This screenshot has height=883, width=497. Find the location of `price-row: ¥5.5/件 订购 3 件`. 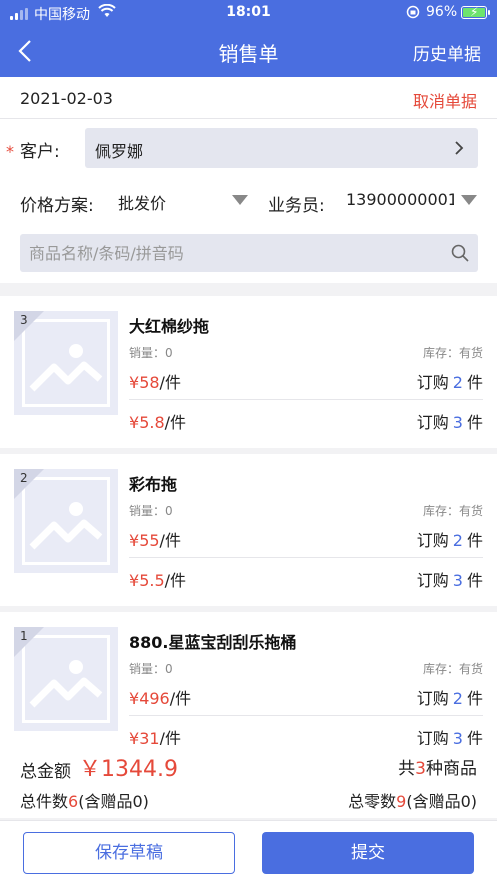

price-row: ¥5.5/件 订购 3 件 is located at coordinates (306, 577).